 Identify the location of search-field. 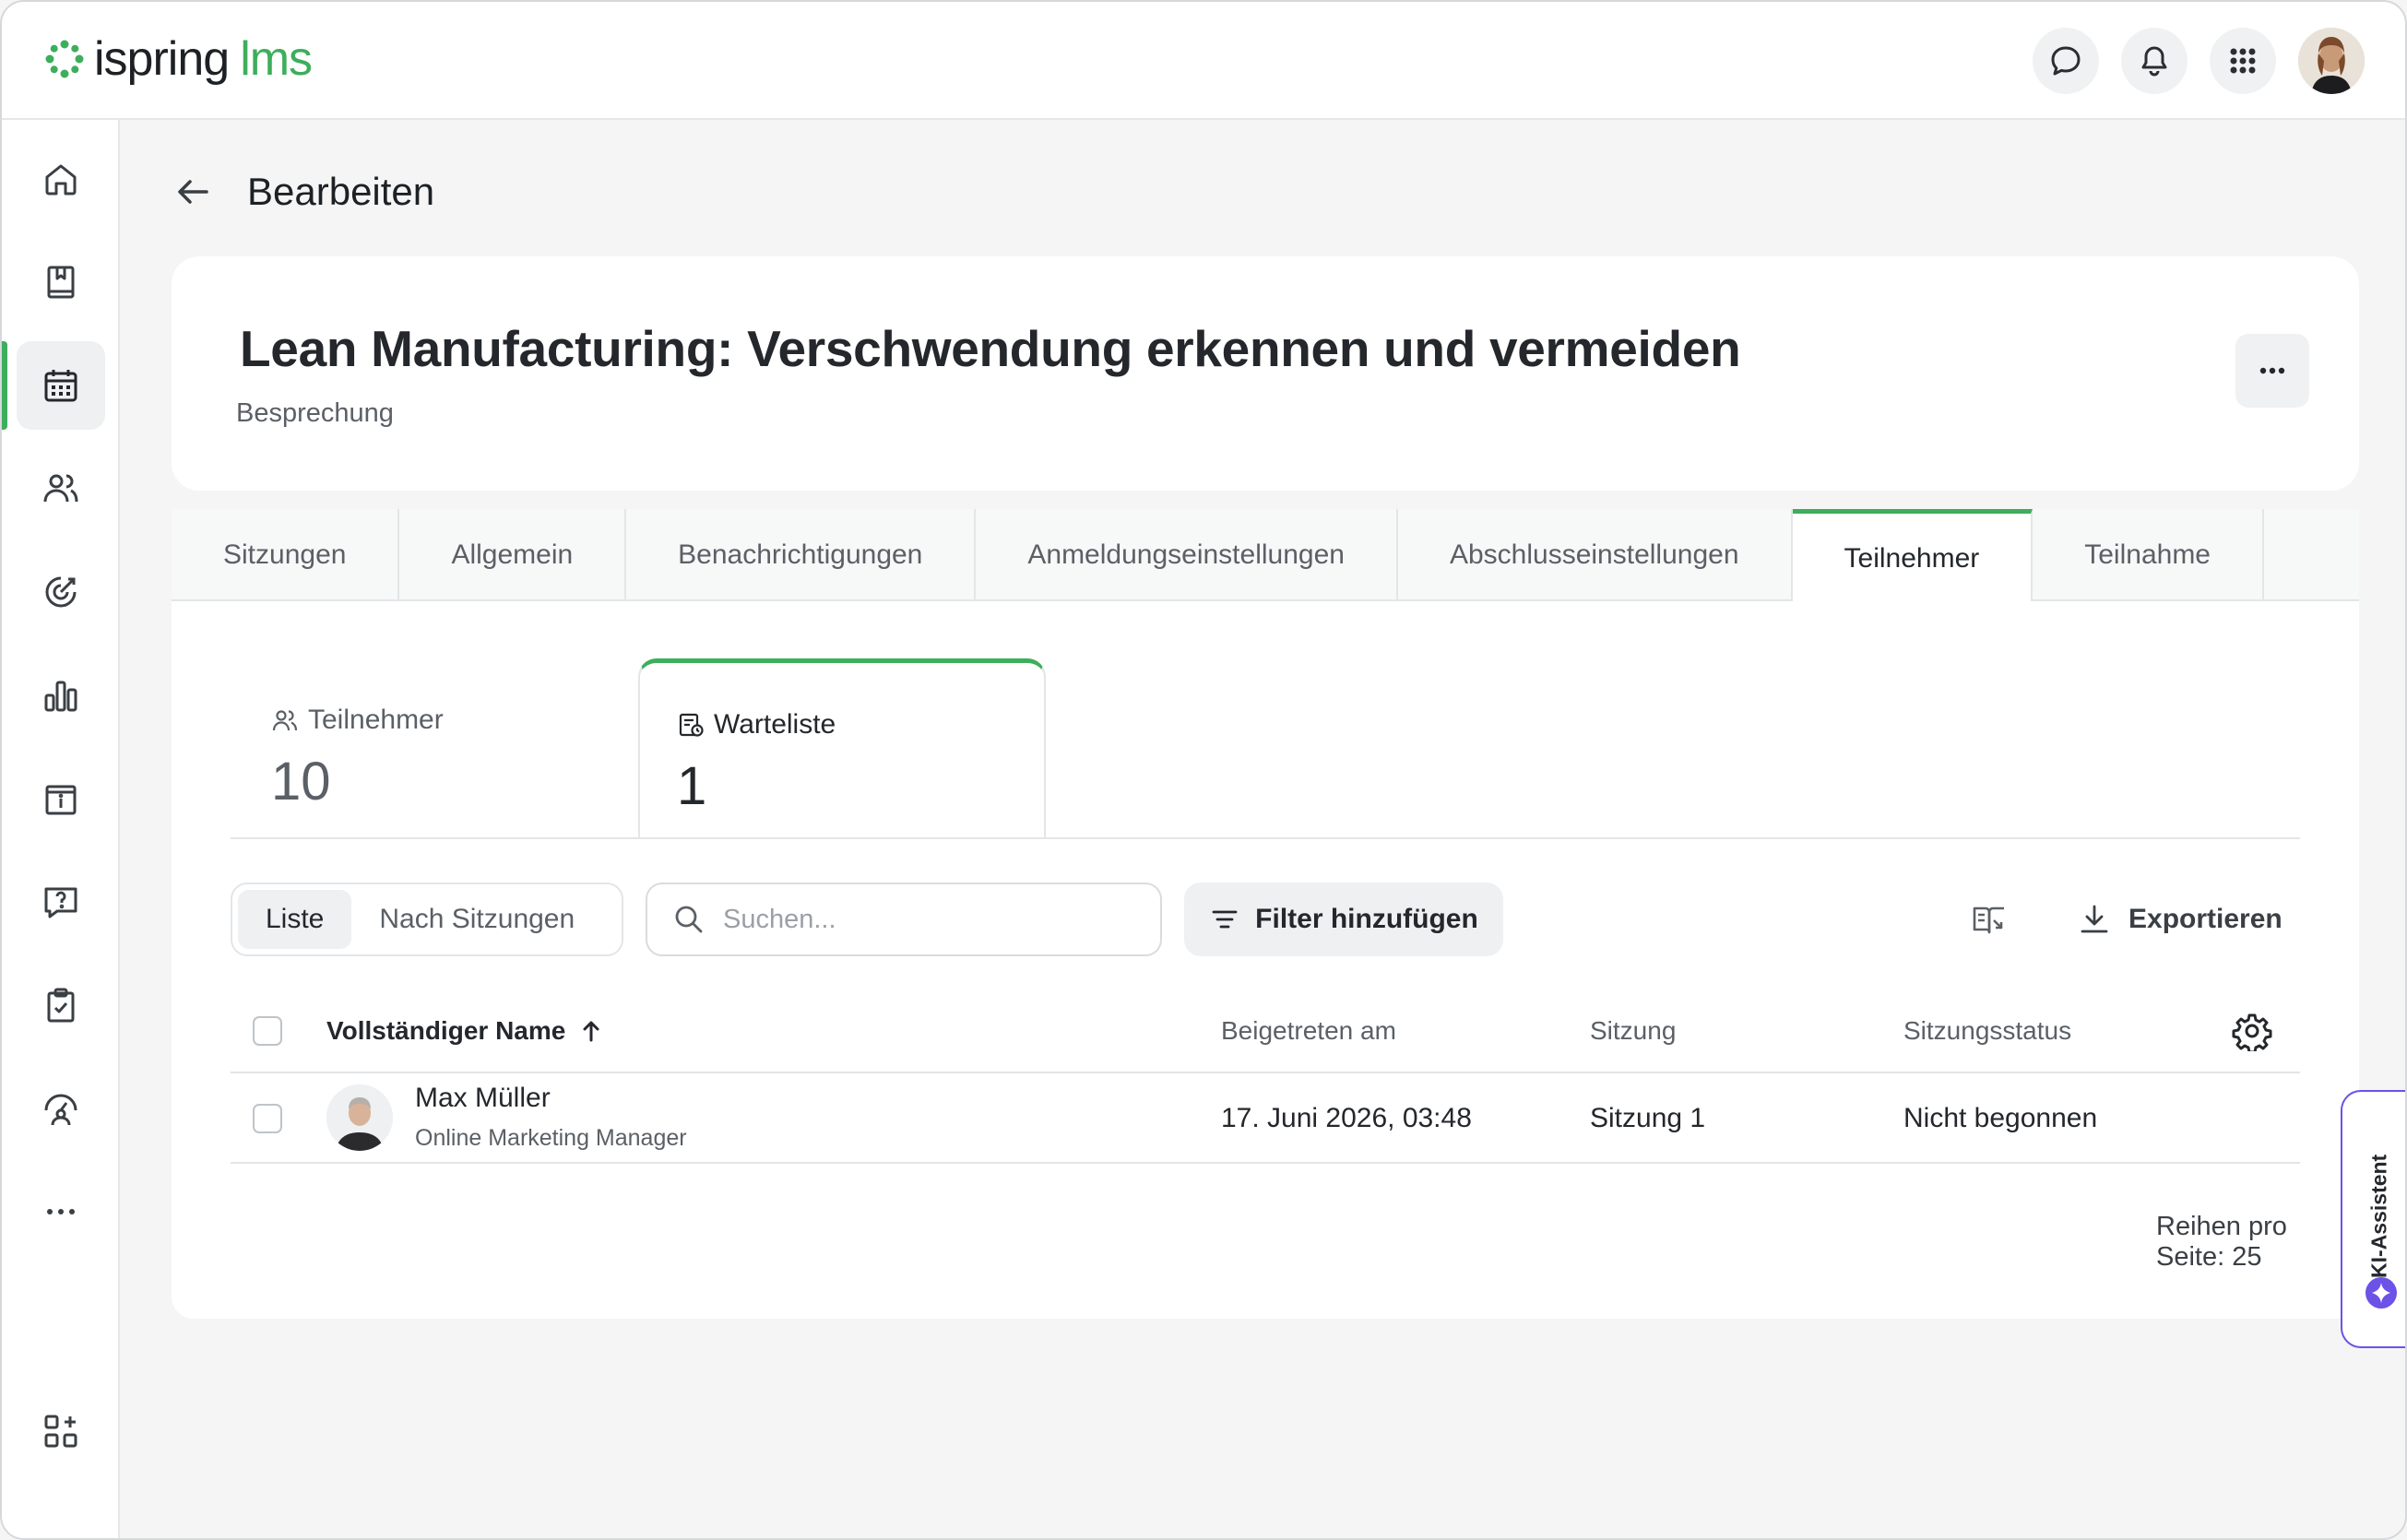
(904, 920).